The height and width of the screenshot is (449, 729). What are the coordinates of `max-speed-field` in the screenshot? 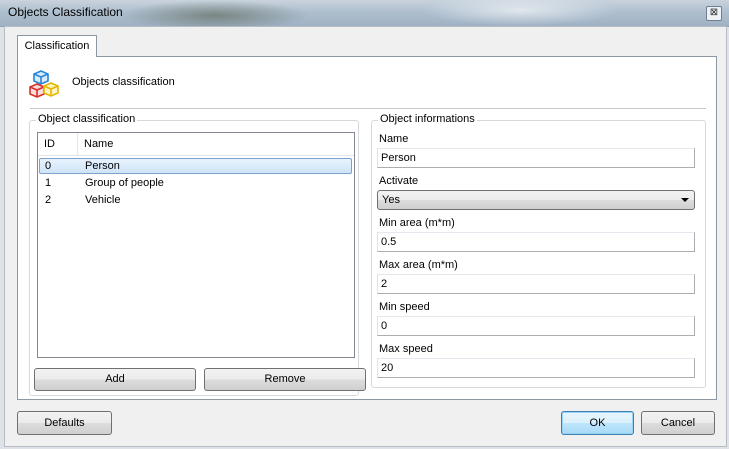 It's located at (536, 368).